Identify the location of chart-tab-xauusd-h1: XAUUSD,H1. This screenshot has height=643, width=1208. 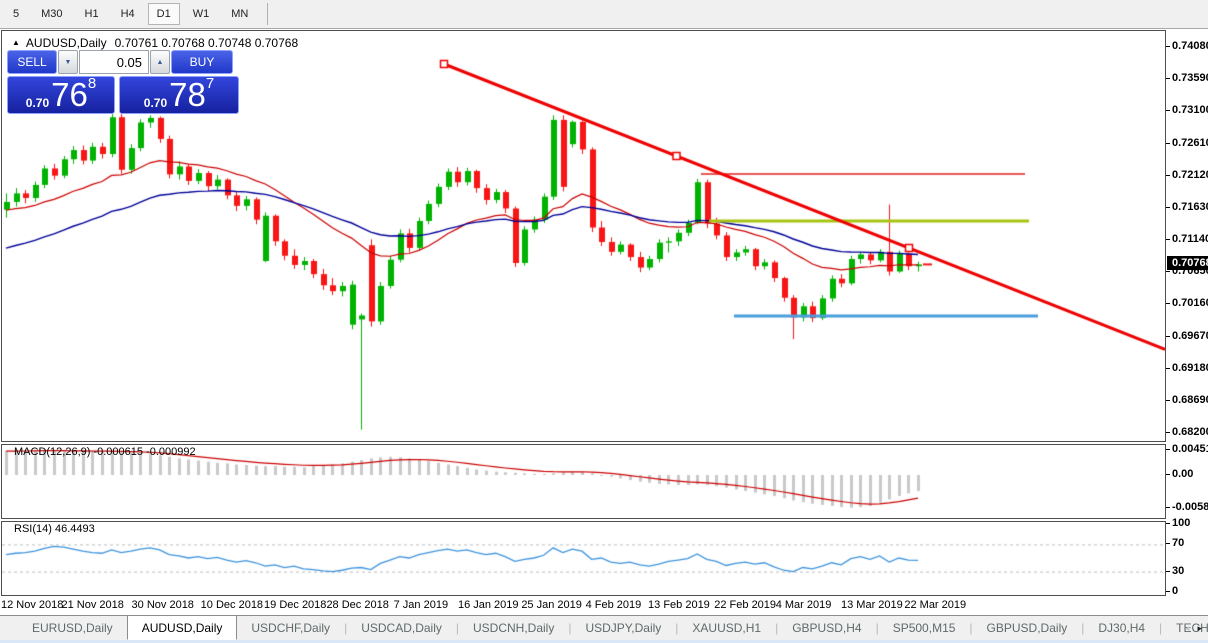
(726, 628).